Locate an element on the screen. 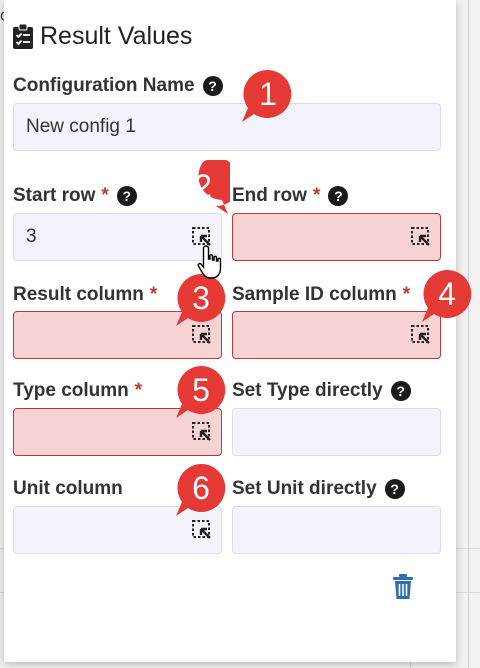  start-row-input: 3 is located at coordinates (117, 237).